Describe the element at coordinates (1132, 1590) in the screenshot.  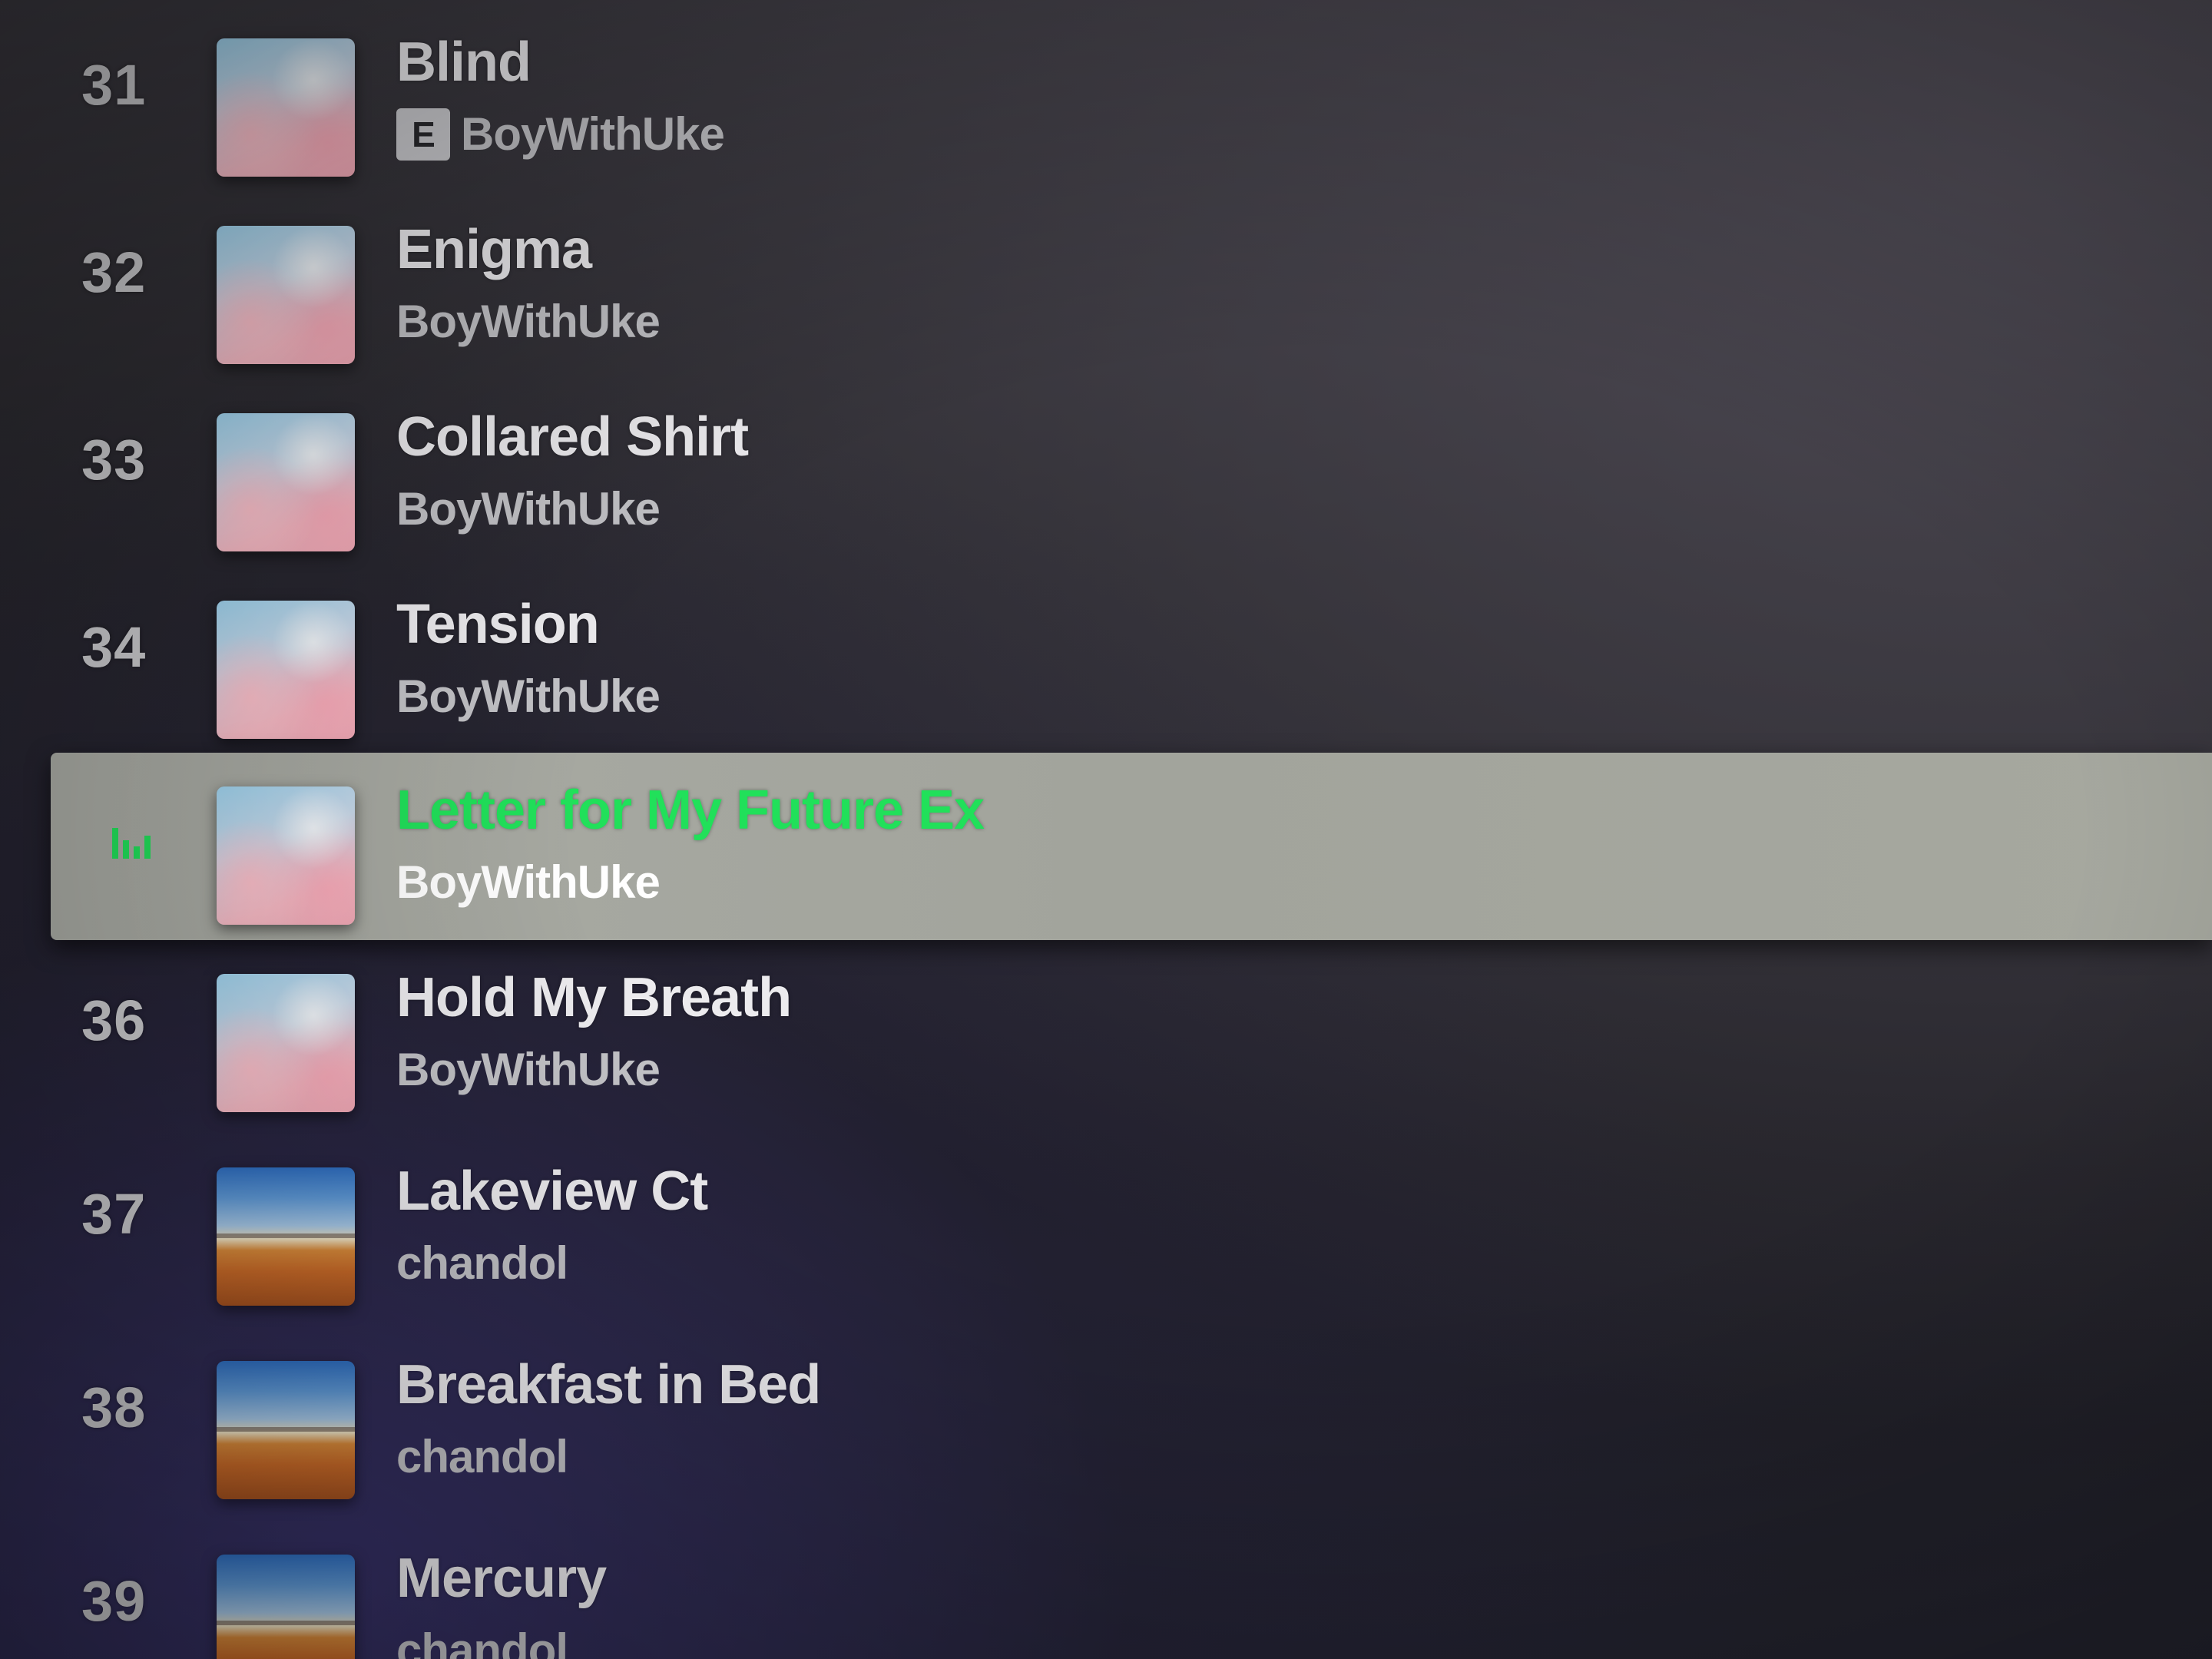
I see `track-row-mercury: 39 Mercury chandol` at that location.